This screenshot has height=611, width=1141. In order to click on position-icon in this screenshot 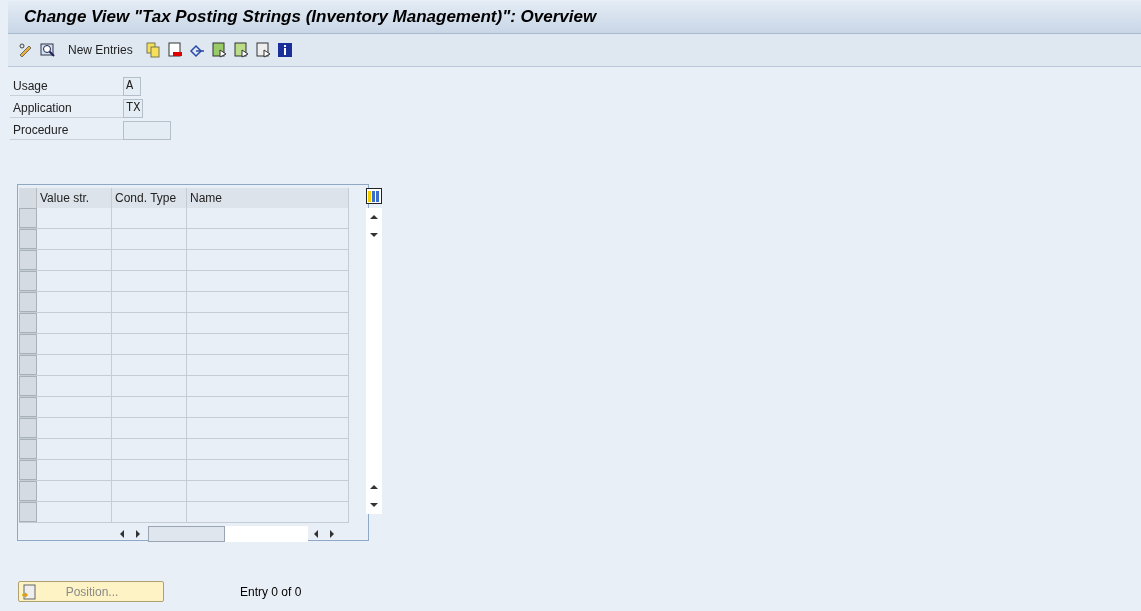, I will do `click(29, 591)`.